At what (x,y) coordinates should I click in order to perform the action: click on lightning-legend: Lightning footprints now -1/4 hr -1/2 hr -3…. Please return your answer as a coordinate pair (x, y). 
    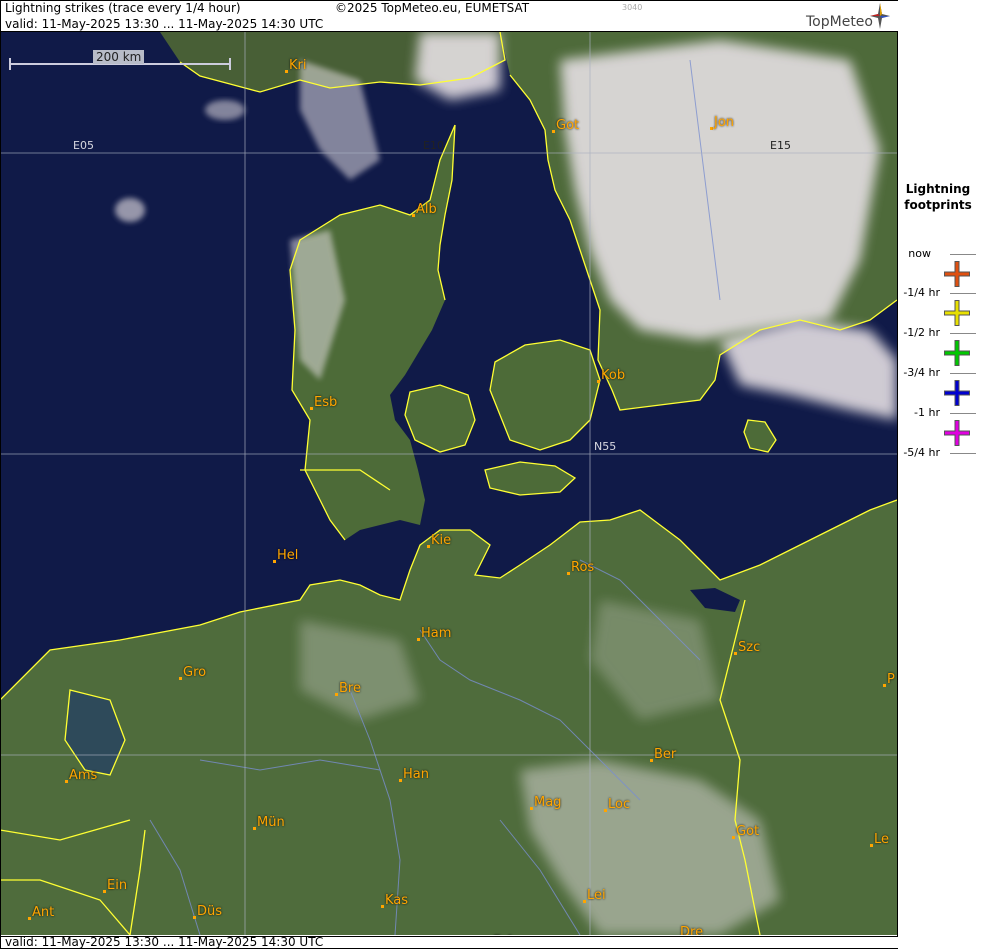
    Looking at the image, I should click on (943, 474).